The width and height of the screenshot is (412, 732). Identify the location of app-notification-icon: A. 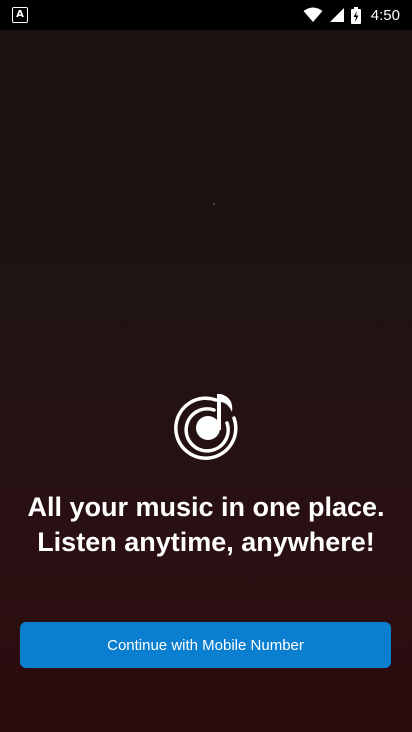
(20, 15).